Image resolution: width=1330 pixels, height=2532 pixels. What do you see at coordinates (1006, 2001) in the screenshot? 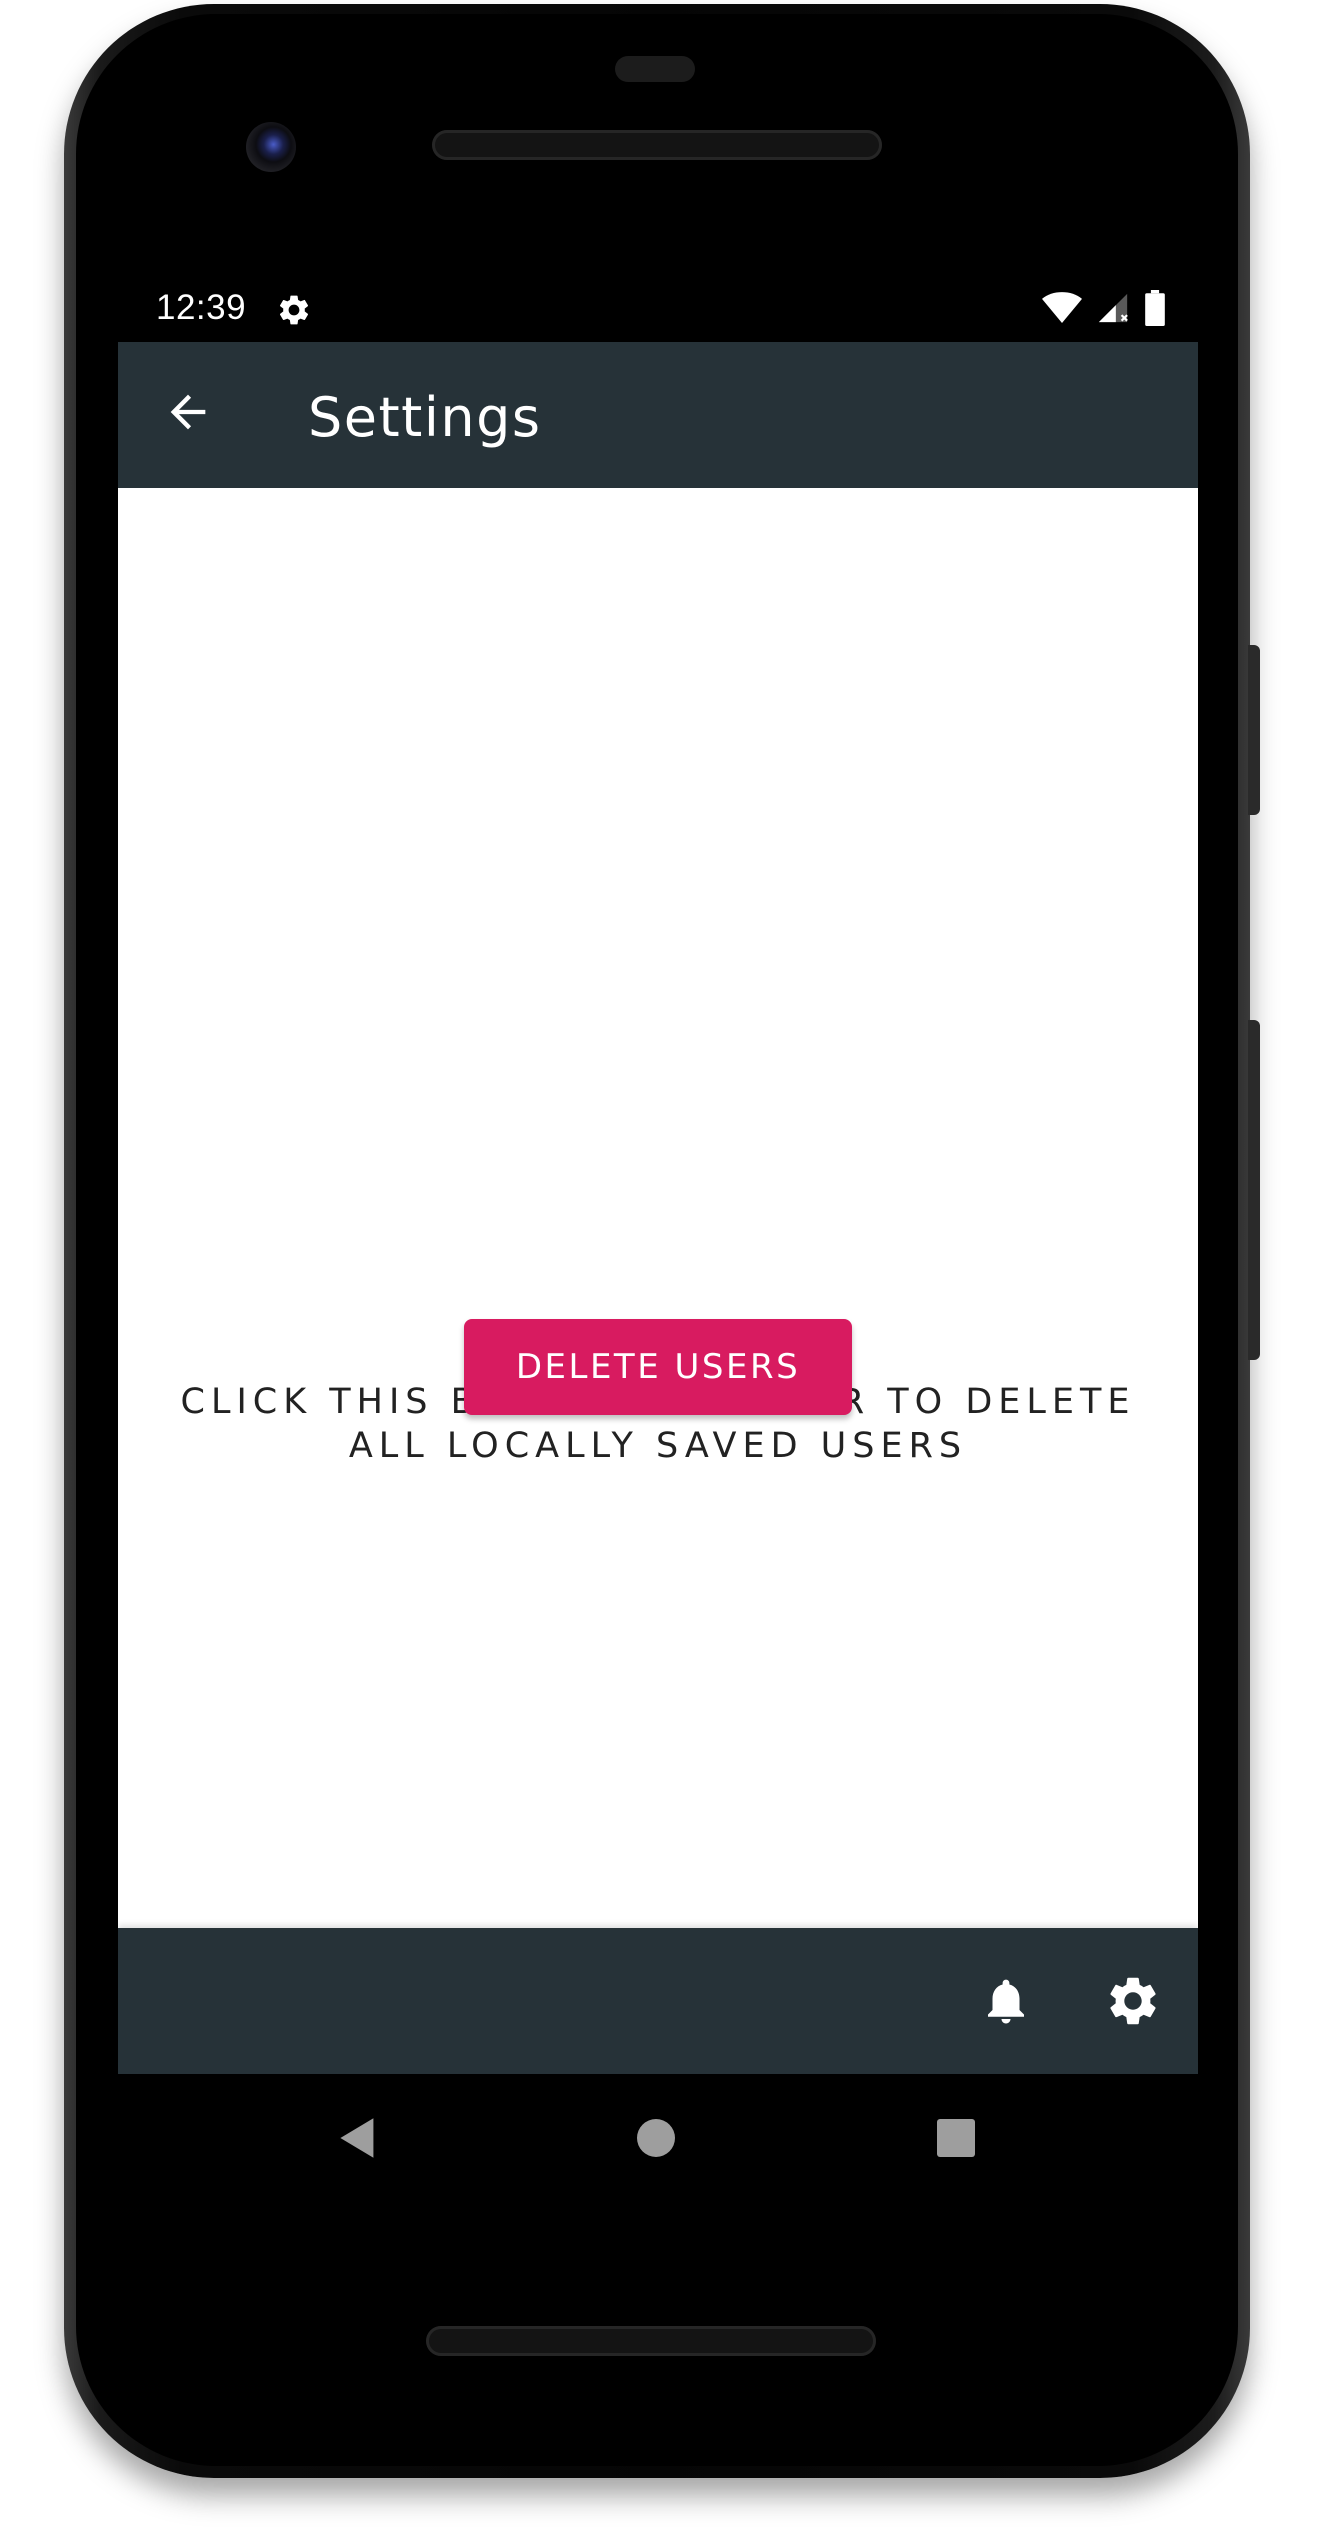
I see `notifications-icon` at bounding box center [1006, 2001].